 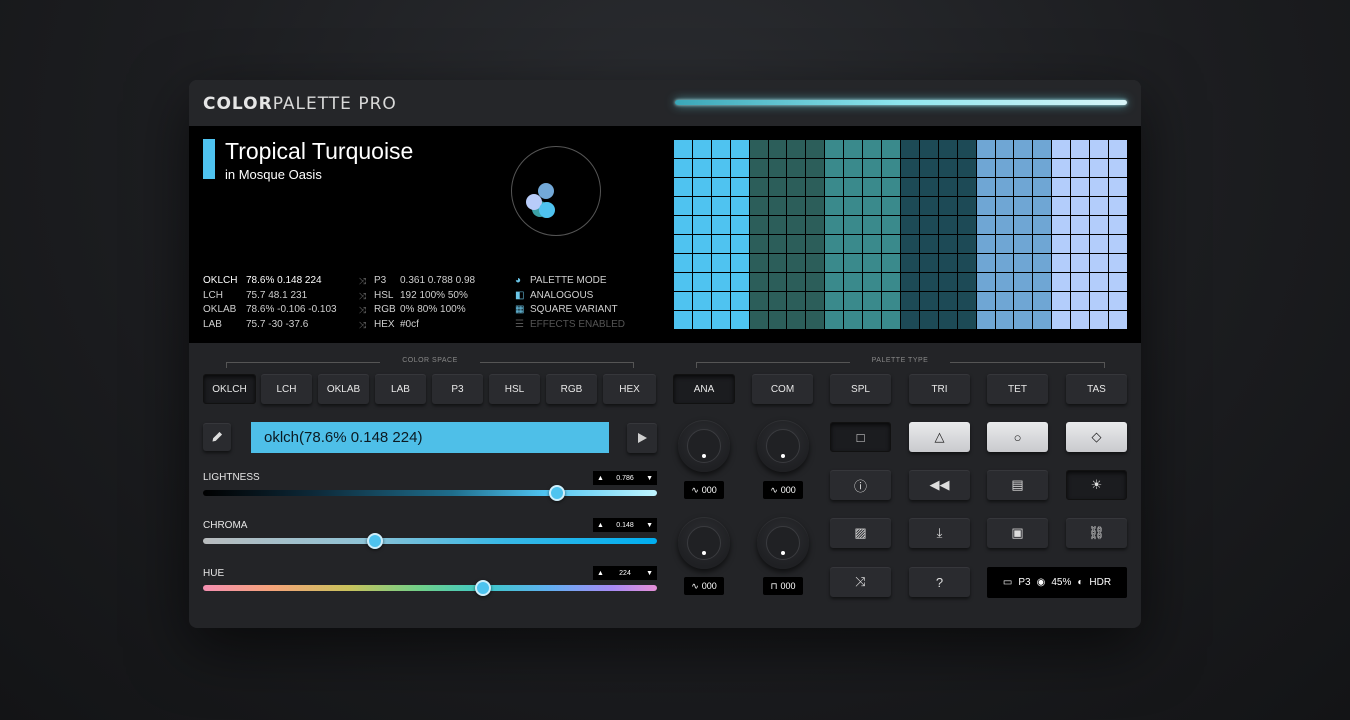 I want to click on color-space-oklab-button: OKLAB, so click(x=343, y=389).